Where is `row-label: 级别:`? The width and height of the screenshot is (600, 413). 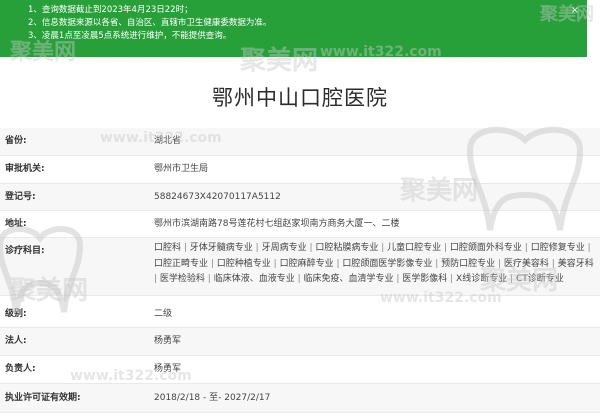
row-label: 级别: is located at coordinates (16, 314).